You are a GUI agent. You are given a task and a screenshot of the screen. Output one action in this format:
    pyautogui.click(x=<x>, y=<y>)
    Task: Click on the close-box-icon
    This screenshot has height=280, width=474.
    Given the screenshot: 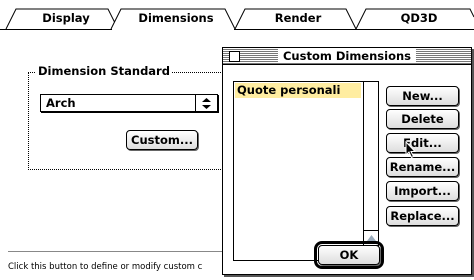 What is the action you would take?
    pyautogui.click(x=234, y=56)
    